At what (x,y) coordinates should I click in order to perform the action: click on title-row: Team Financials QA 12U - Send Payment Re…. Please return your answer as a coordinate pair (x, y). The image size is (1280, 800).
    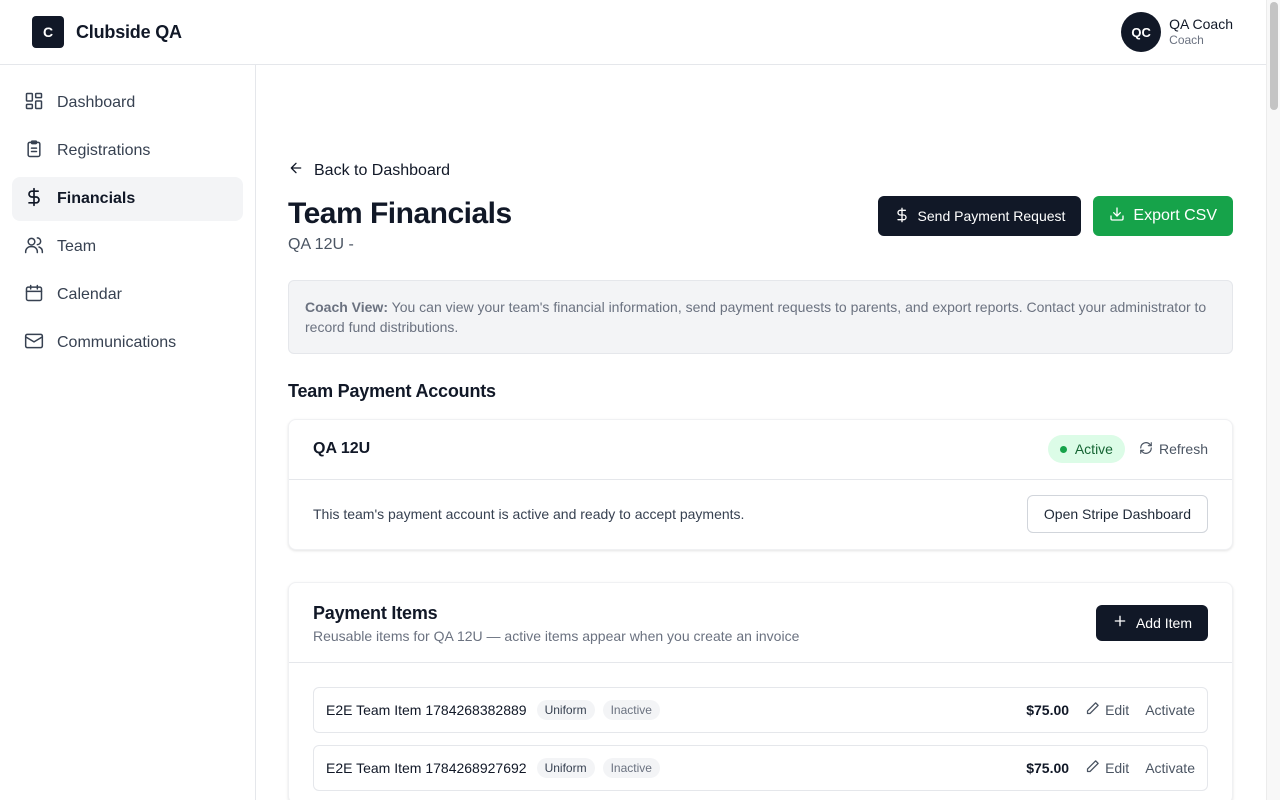
    Looking at the image, I should click on (760, 224).